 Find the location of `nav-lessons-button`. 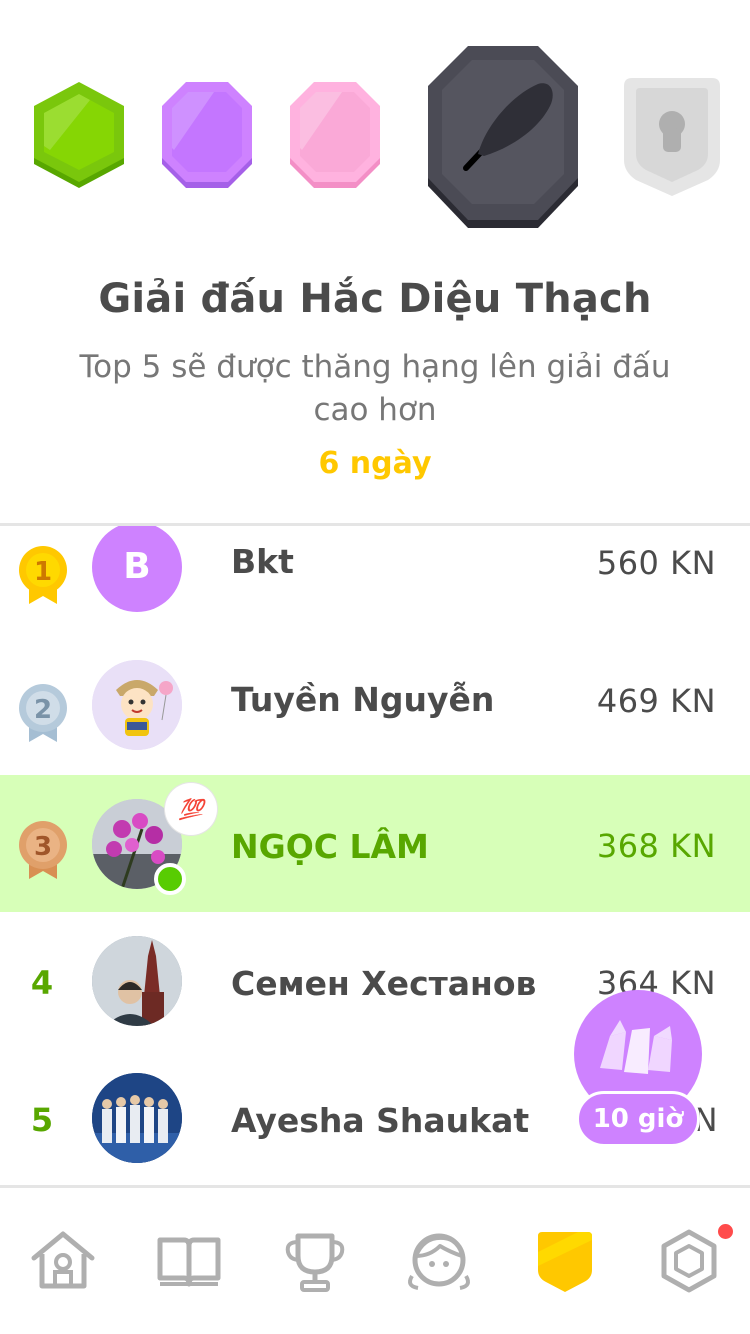

nav-lessons-button is located at coordinates (189, 1261).